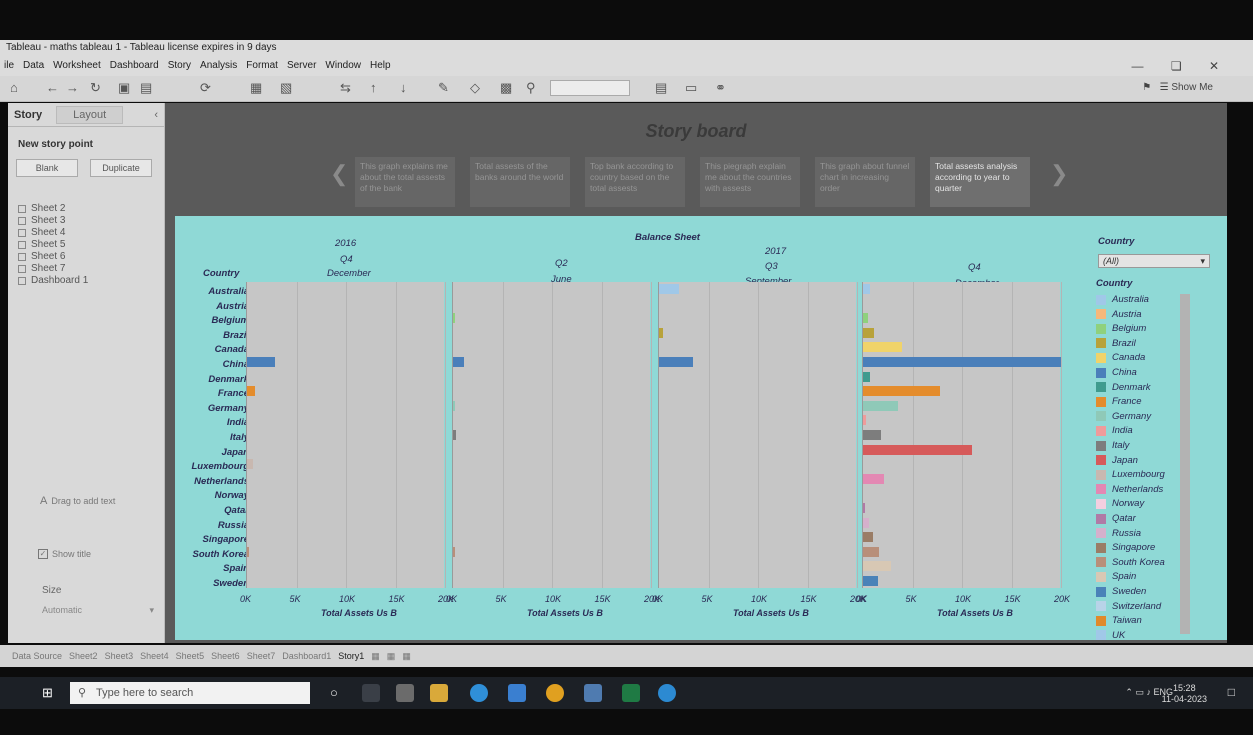 This screenshot has width=1253, height=735. Describe the element at coordinates (225, 656) in the screenshot. I see `sheet-tab: Sheet6` at that location.